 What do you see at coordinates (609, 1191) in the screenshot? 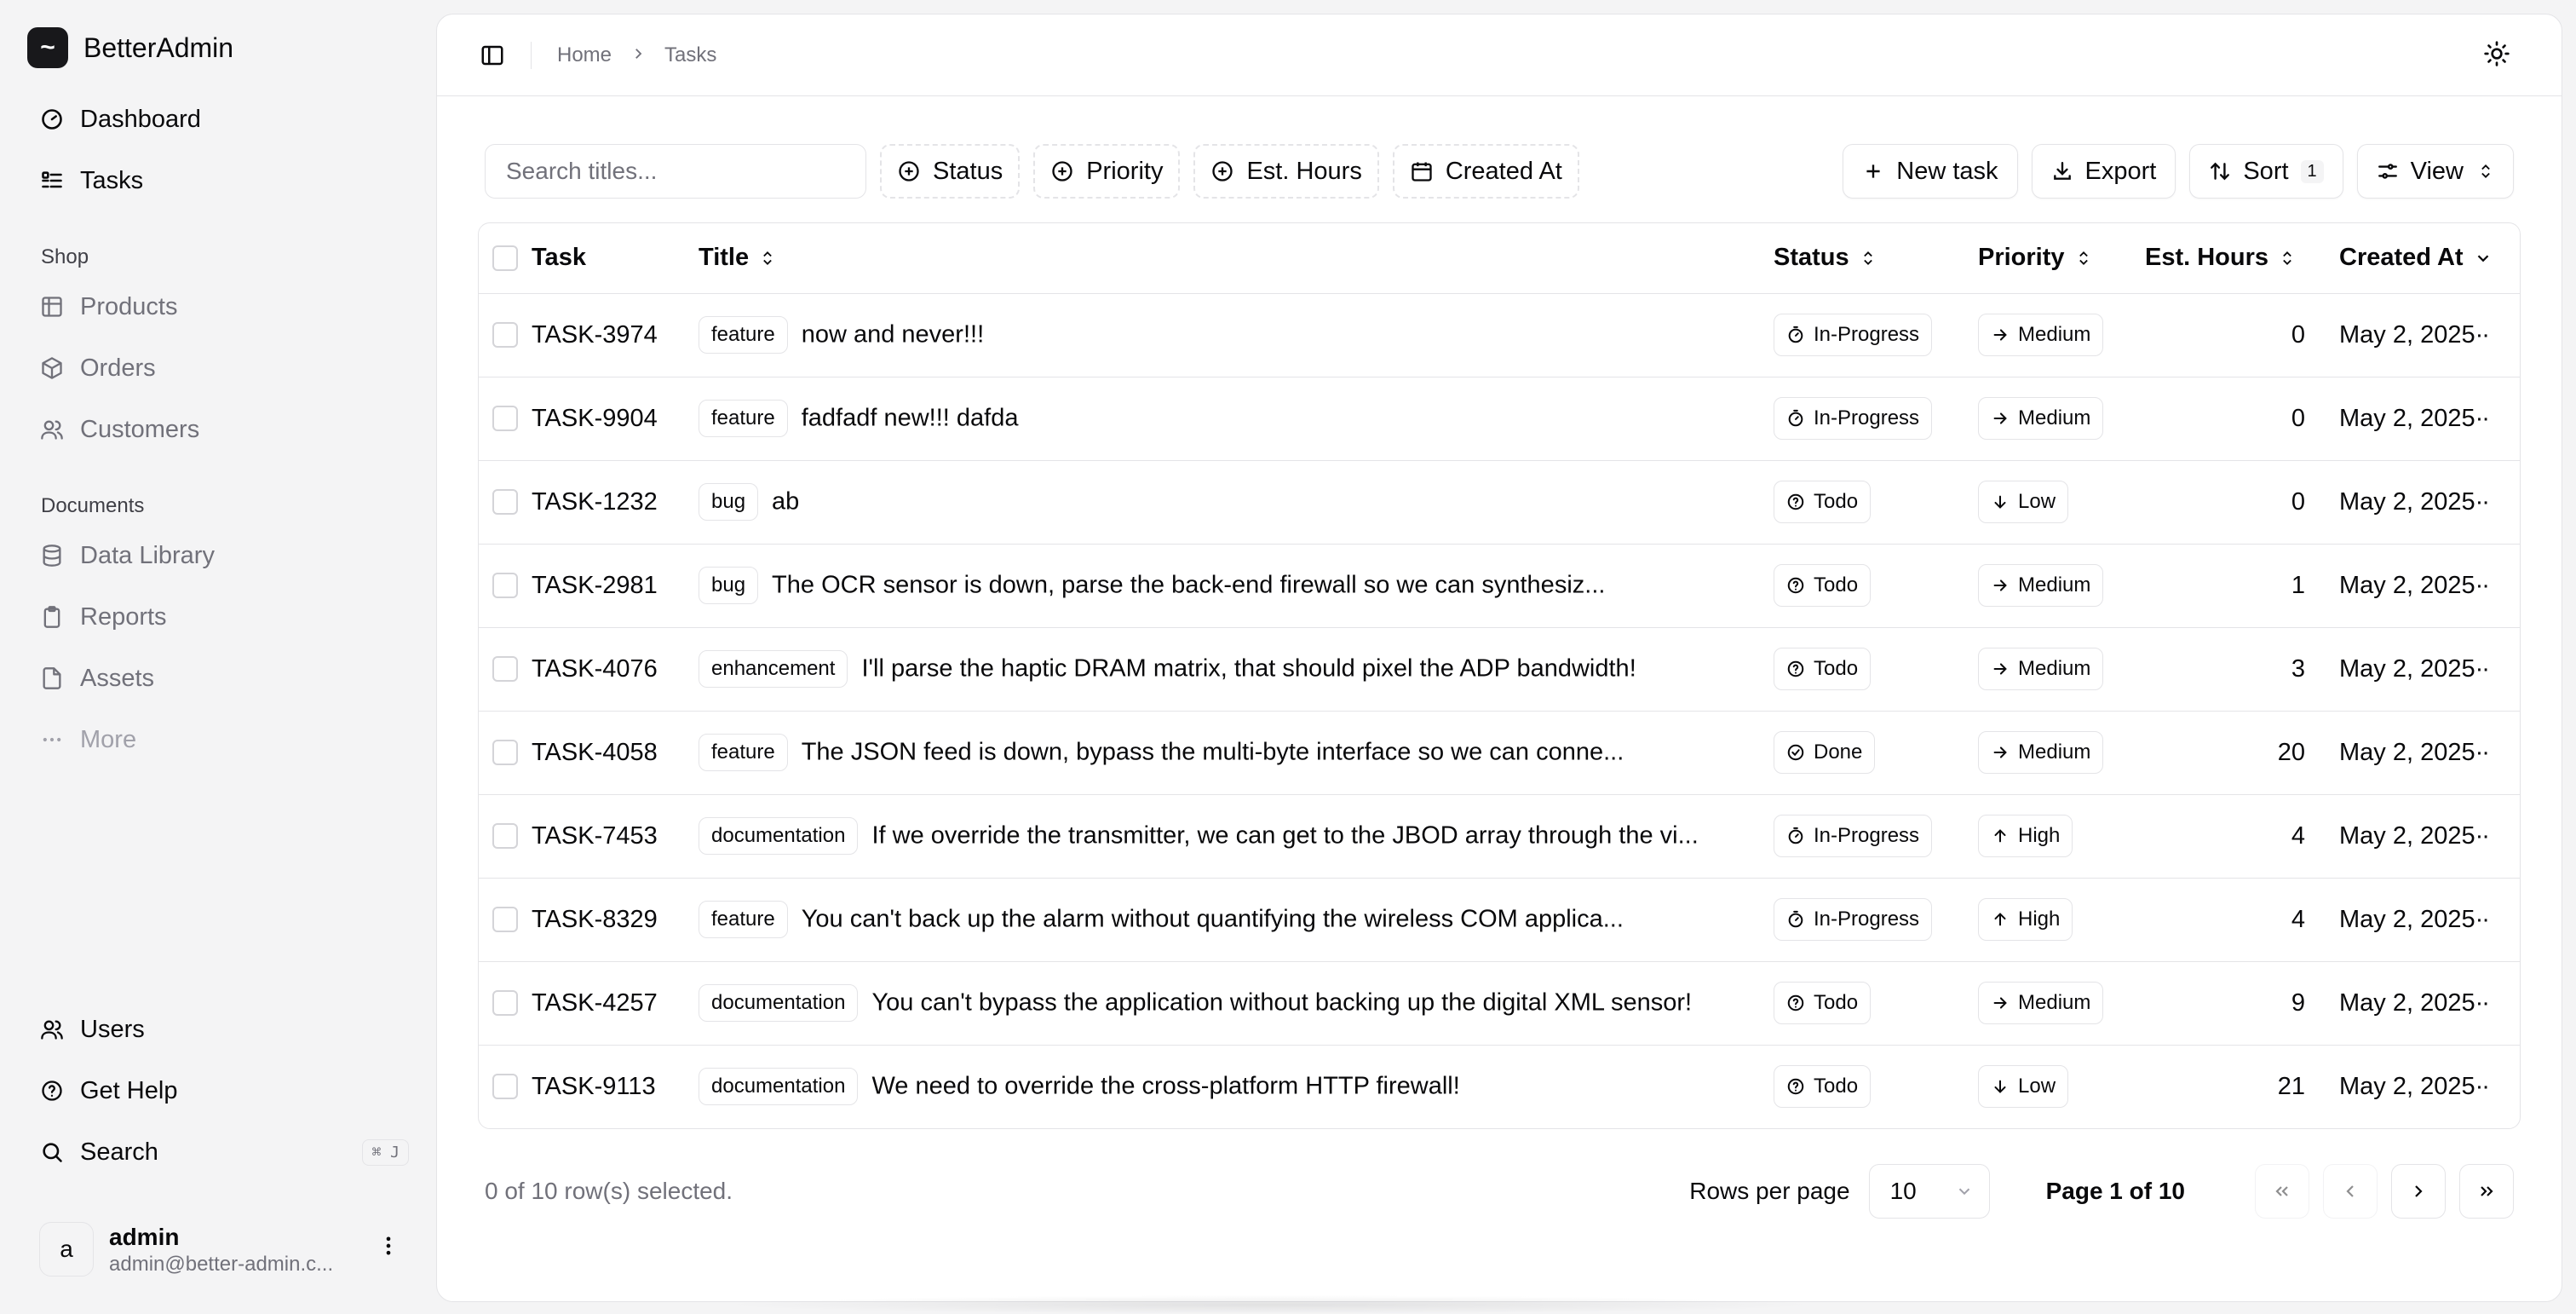
I see `selection-count: 0 of 10 row(s) selected.` at bounding box center [609, 1191].